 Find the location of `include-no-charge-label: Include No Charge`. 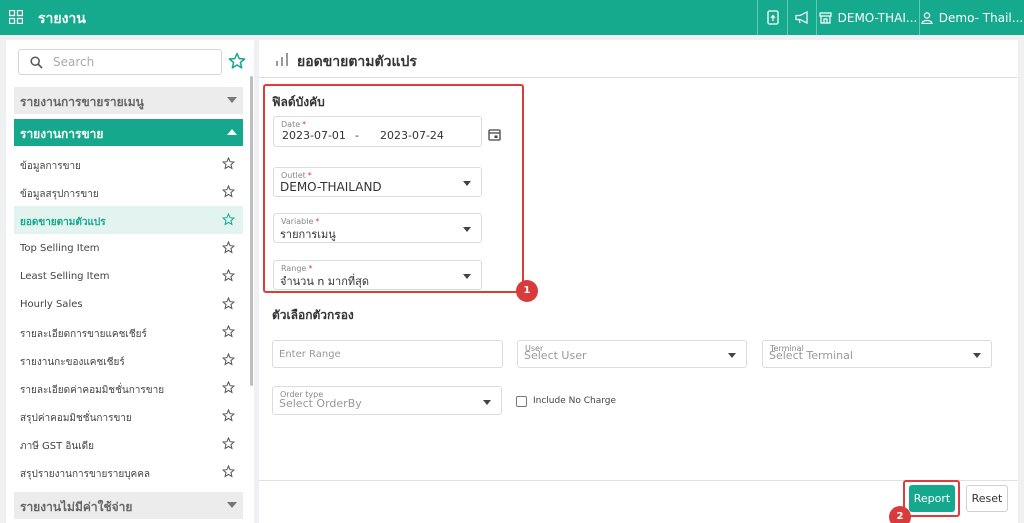

include-no-charge-label: Include No Charge is located at coordinates (575, 401).